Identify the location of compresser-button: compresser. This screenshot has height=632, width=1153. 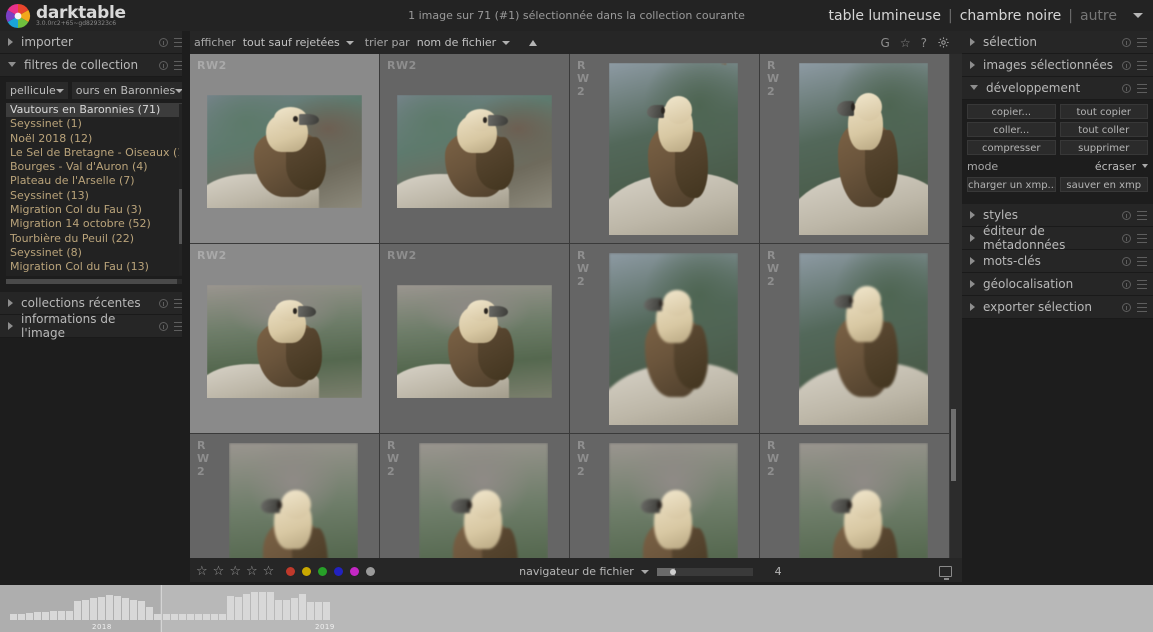
(1011, 147).